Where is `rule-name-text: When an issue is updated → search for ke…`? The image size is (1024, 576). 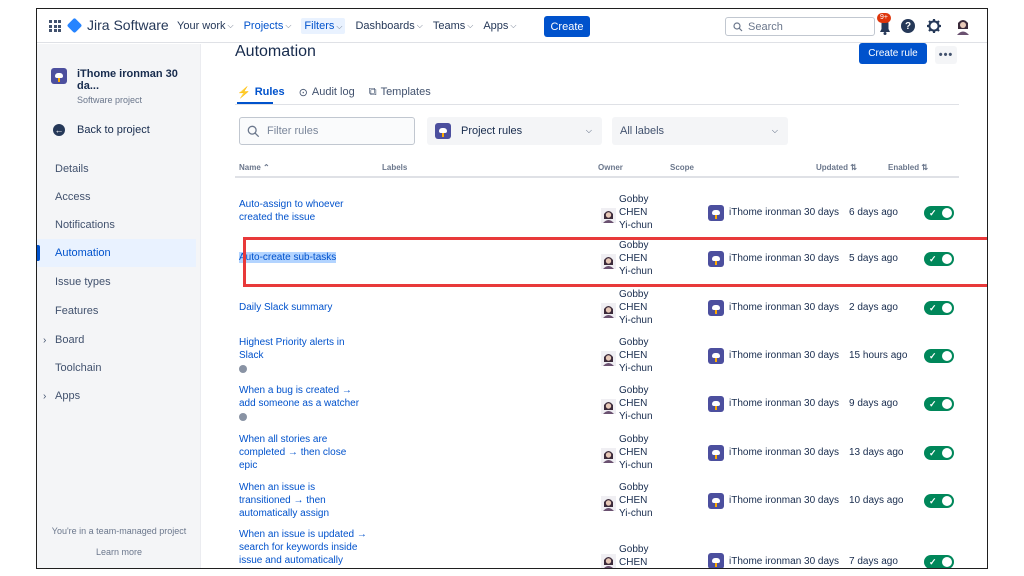
rule-name-text: When an issue is updated → search for ke… is located at coordinates (303, 547).